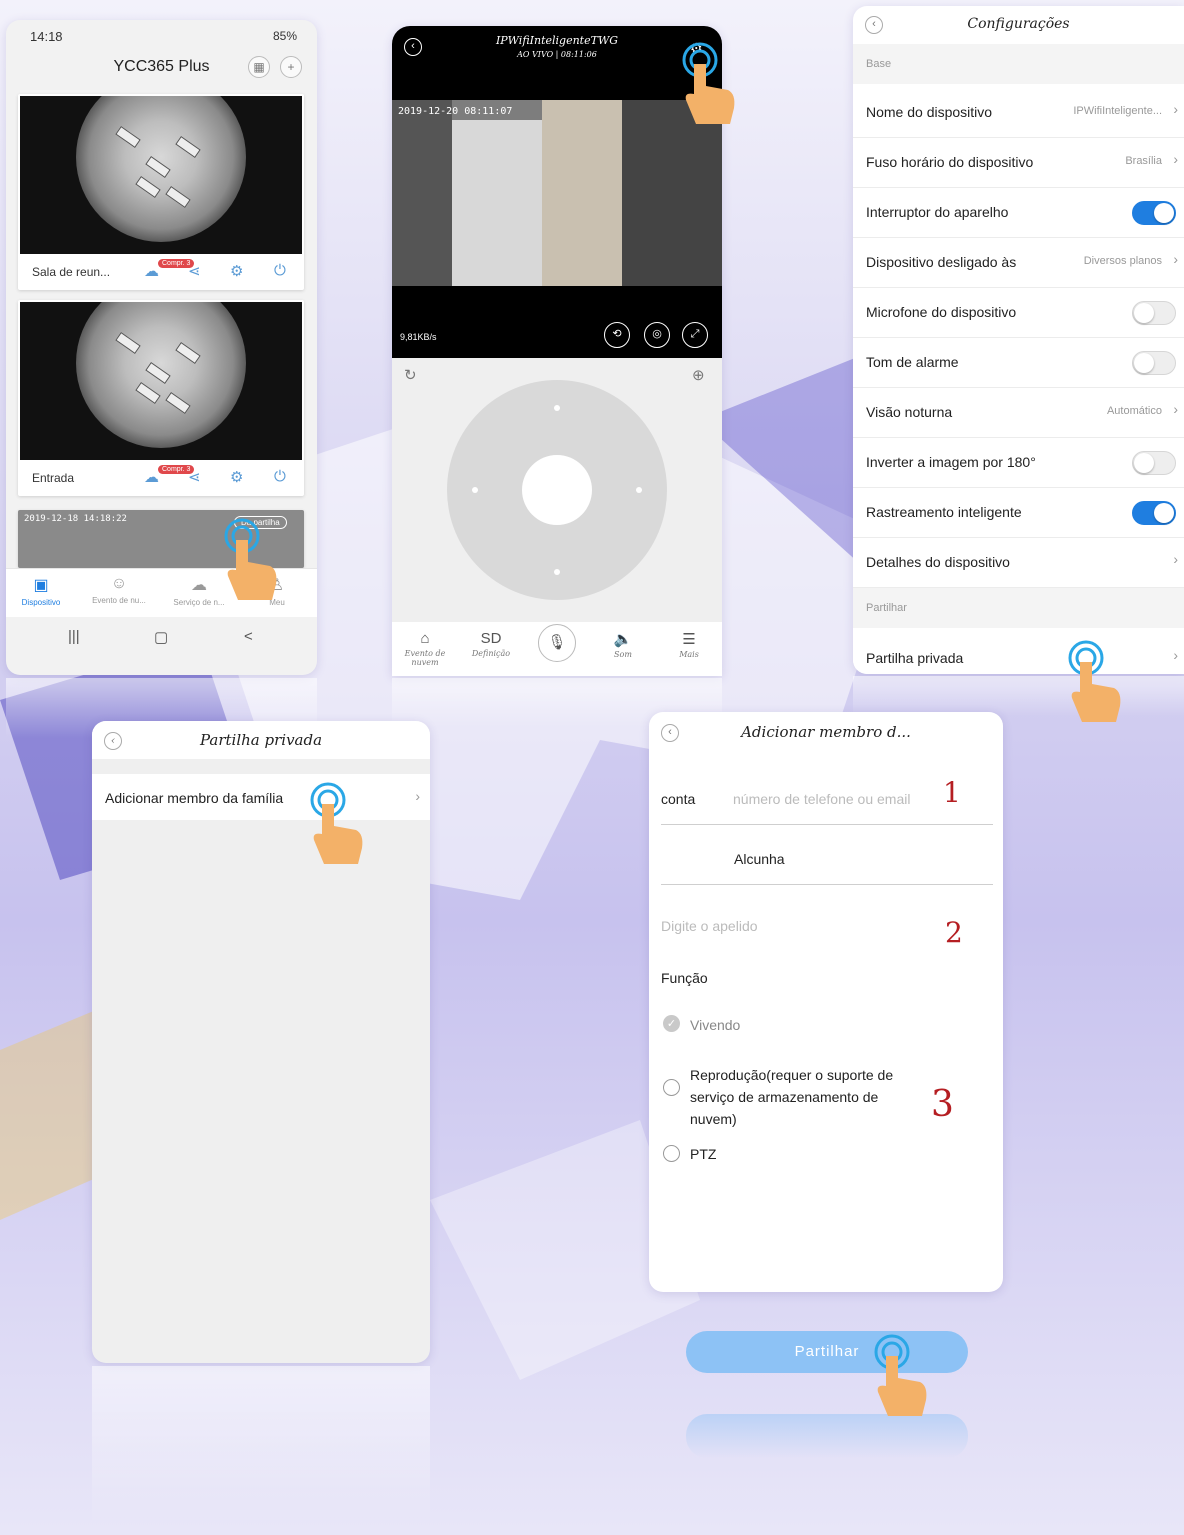 This screenshot has height=1535, width=1184. What do you see at coordinates (557, 40) in the screenshot?
I see `device-title: IPWifiInteligenteTWG` at bounding box center [557, 40].